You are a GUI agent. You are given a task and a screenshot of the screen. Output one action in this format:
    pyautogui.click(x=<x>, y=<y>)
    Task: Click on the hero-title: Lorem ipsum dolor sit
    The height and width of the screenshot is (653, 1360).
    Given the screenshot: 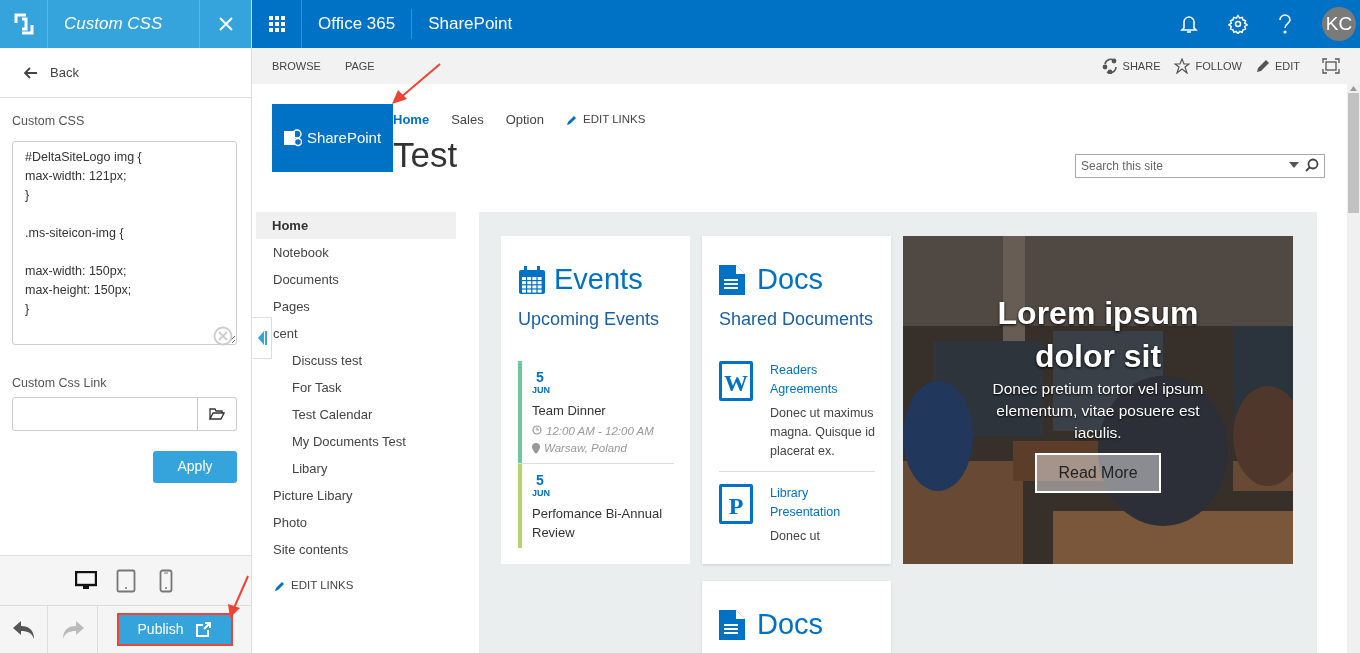 What is the action you would take?
    pyautogui.click(x=1098, y=334)
    